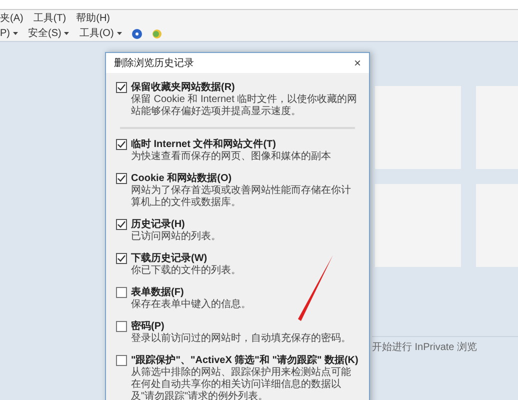 The image size is (518, 400). I want to click on option-label: 临时 Internet 文件和网站文件(T), so click(231, 144).